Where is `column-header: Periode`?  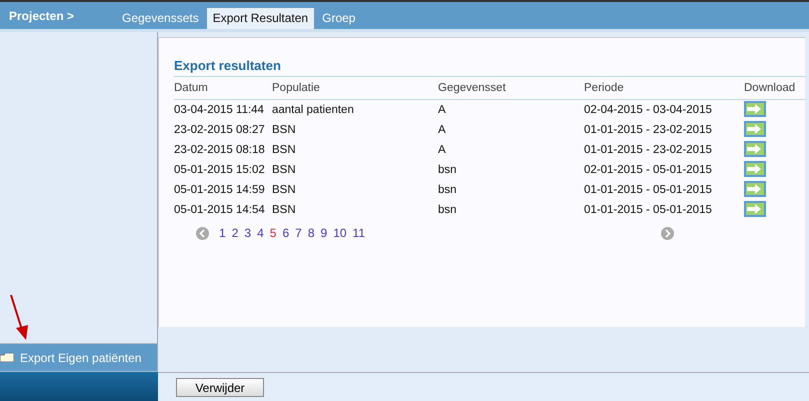
column-header: Periode is located at coordinates (604, 88).